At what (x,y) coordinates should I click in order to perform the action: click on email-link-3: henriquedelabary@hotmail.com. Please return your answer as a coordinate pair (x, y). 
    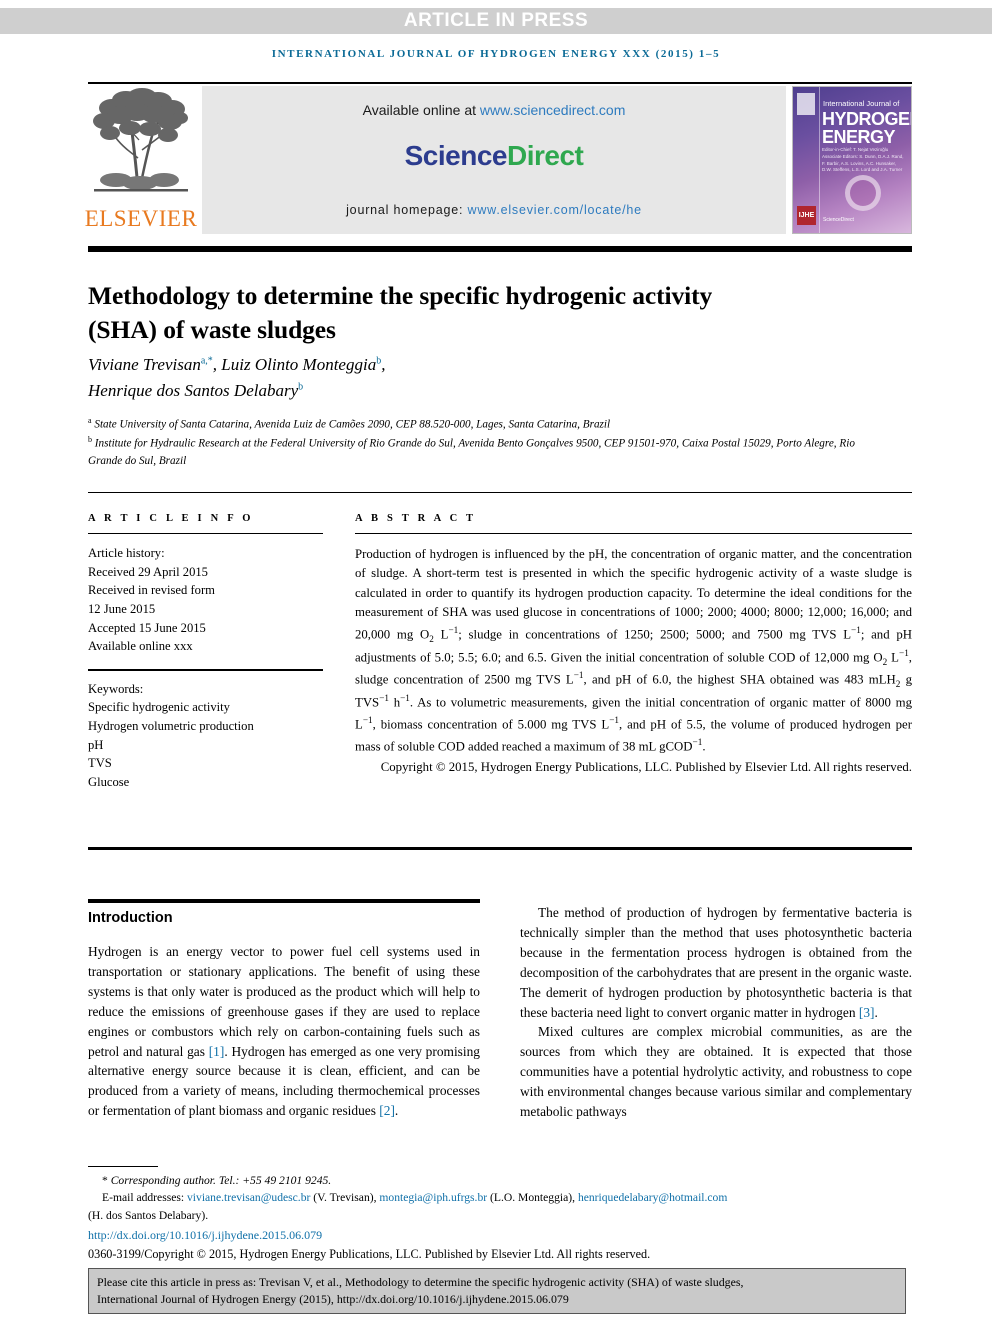
    Looking at the image, I should click on (652, 1197).